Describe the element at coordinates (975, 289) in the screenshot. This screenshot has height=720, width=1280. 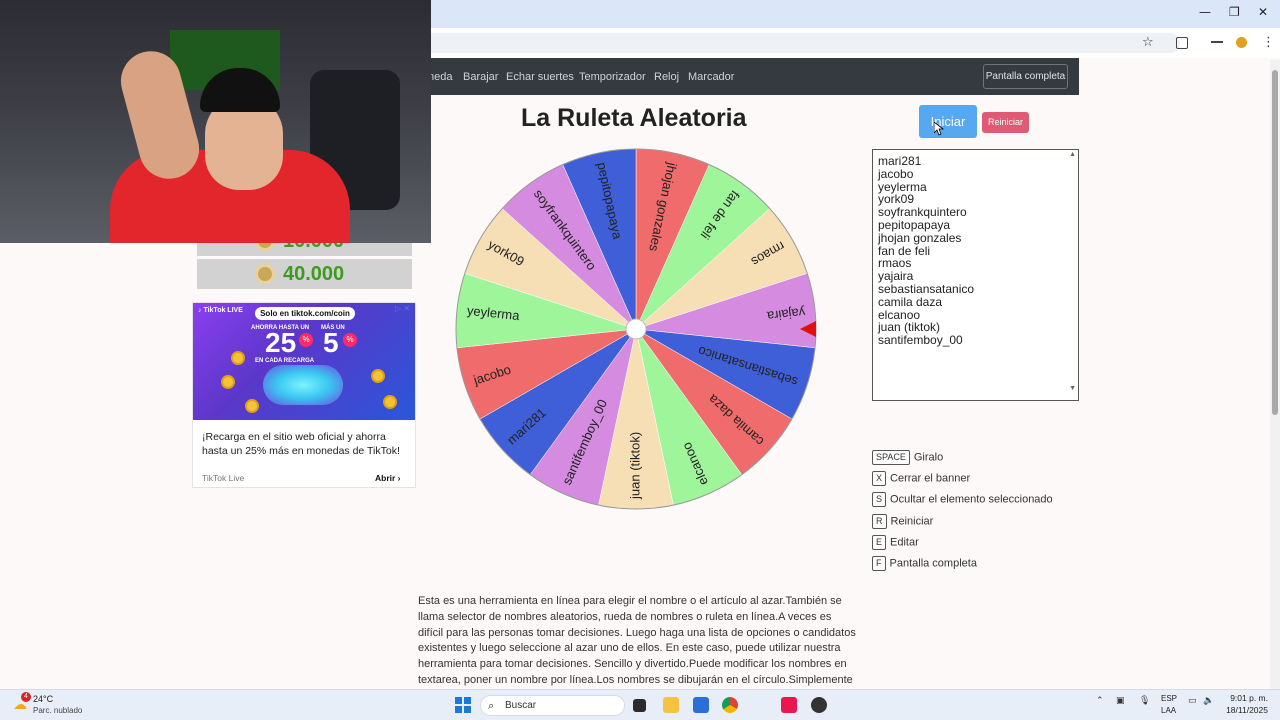
I see `name-entry: sebastiansatanico` at that location.